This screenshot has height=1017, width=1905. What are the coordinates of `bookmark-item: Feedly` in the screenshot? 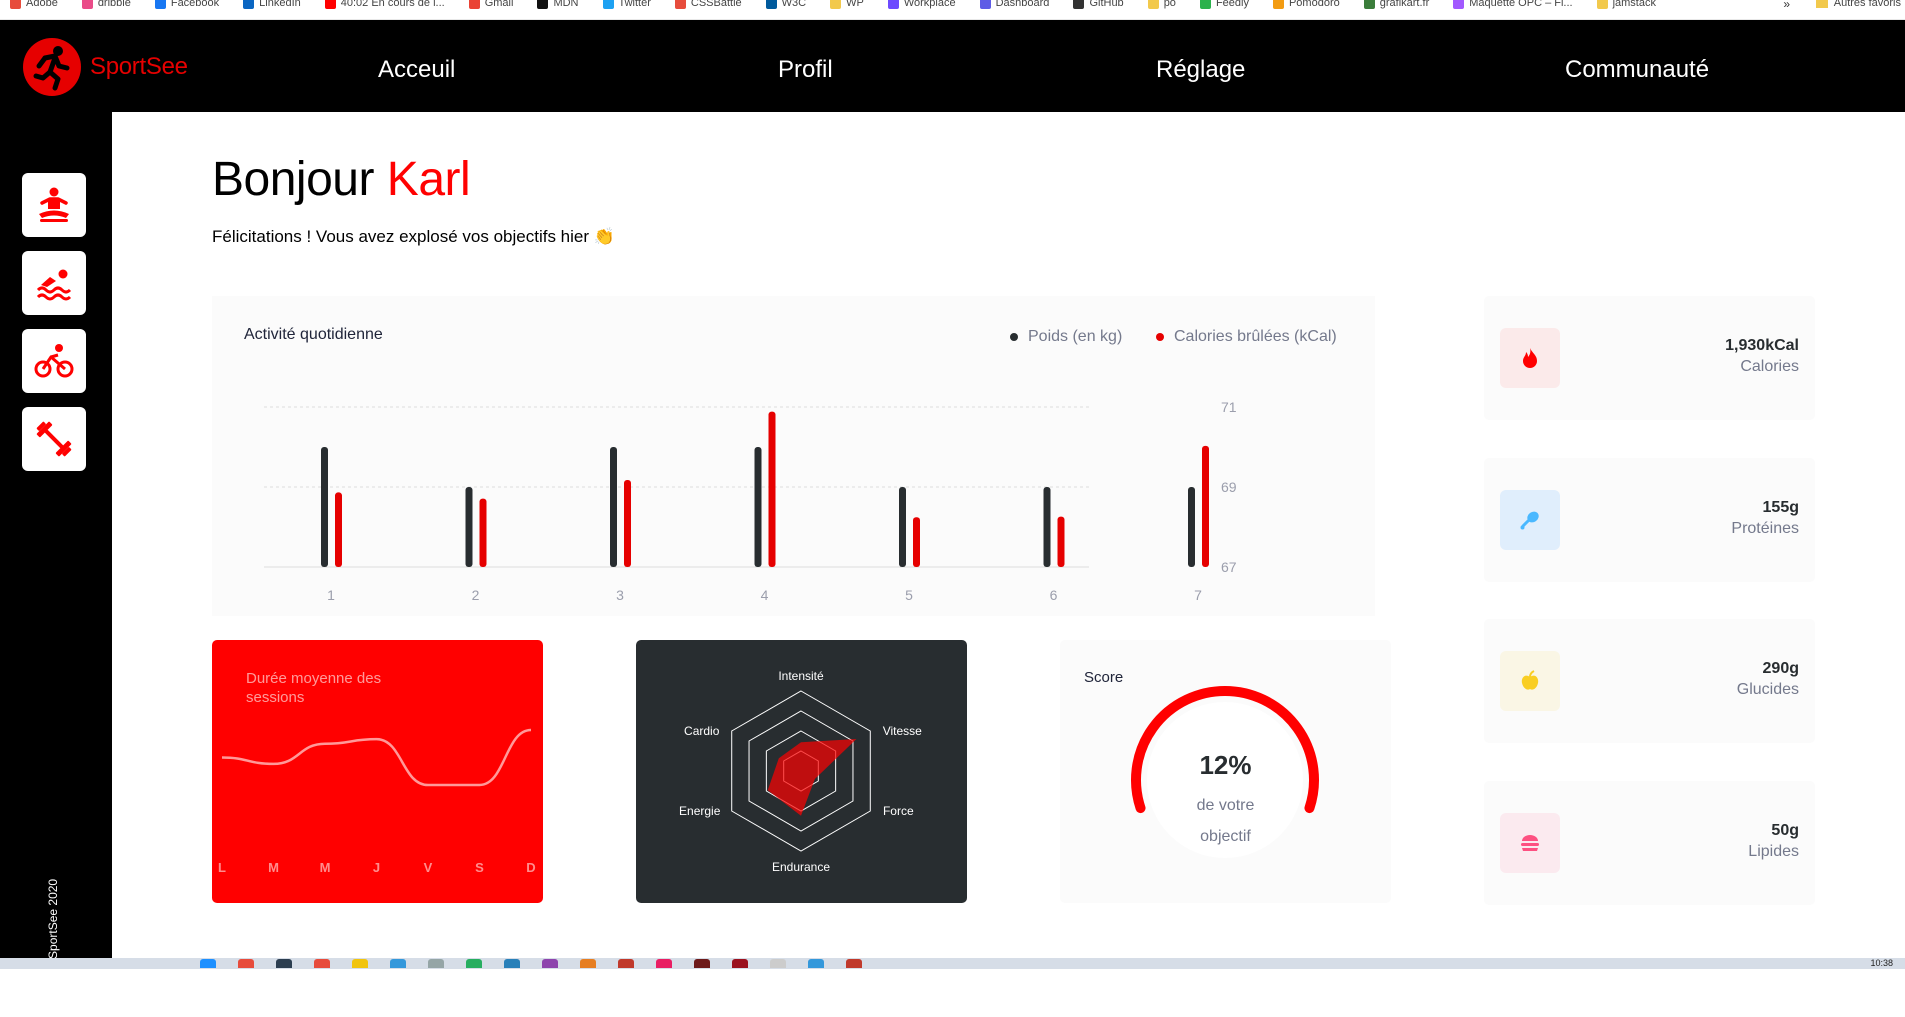 It's located at (1226, 4).